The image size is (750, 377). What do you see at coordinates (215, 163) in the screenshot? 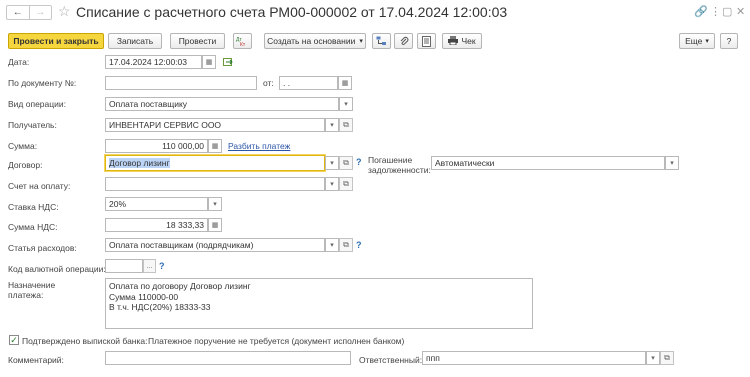
I see `contract-input: Договор лизинг` at bounding box center [215, 163].